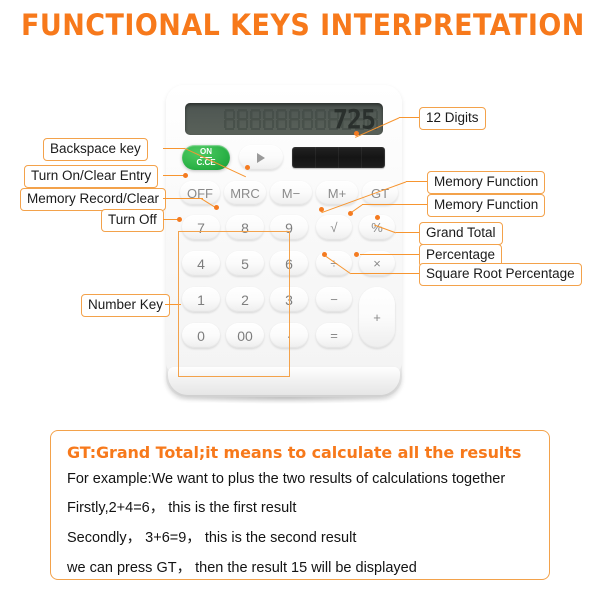  I want to click on key-plus: +, so click(377, 317).